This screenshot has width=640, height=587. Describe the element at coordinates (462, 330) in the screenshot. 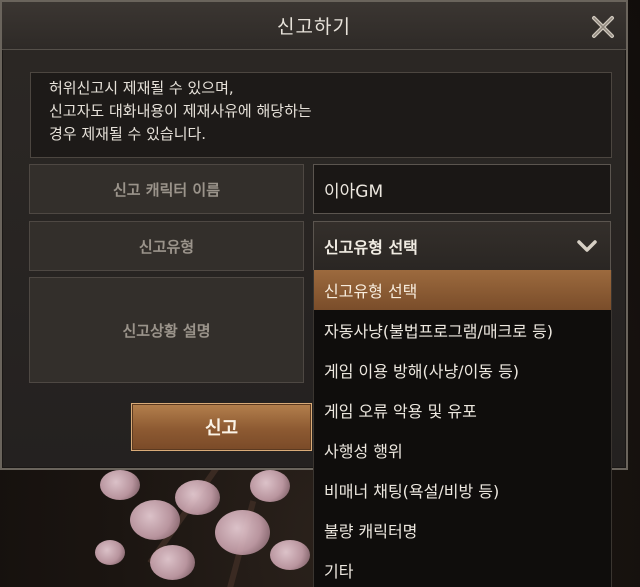

I see `dropdown-option-auto-hunting: 자동사냥(불법프로그램/매크로 등)` at that location.